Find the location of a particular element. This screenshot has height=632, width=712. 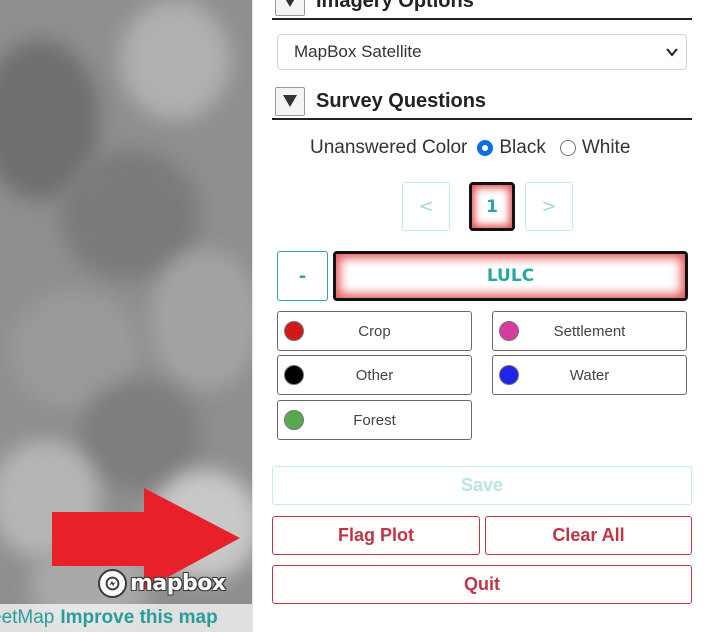

white-radio-label: White is located at coordinates (606, 148).